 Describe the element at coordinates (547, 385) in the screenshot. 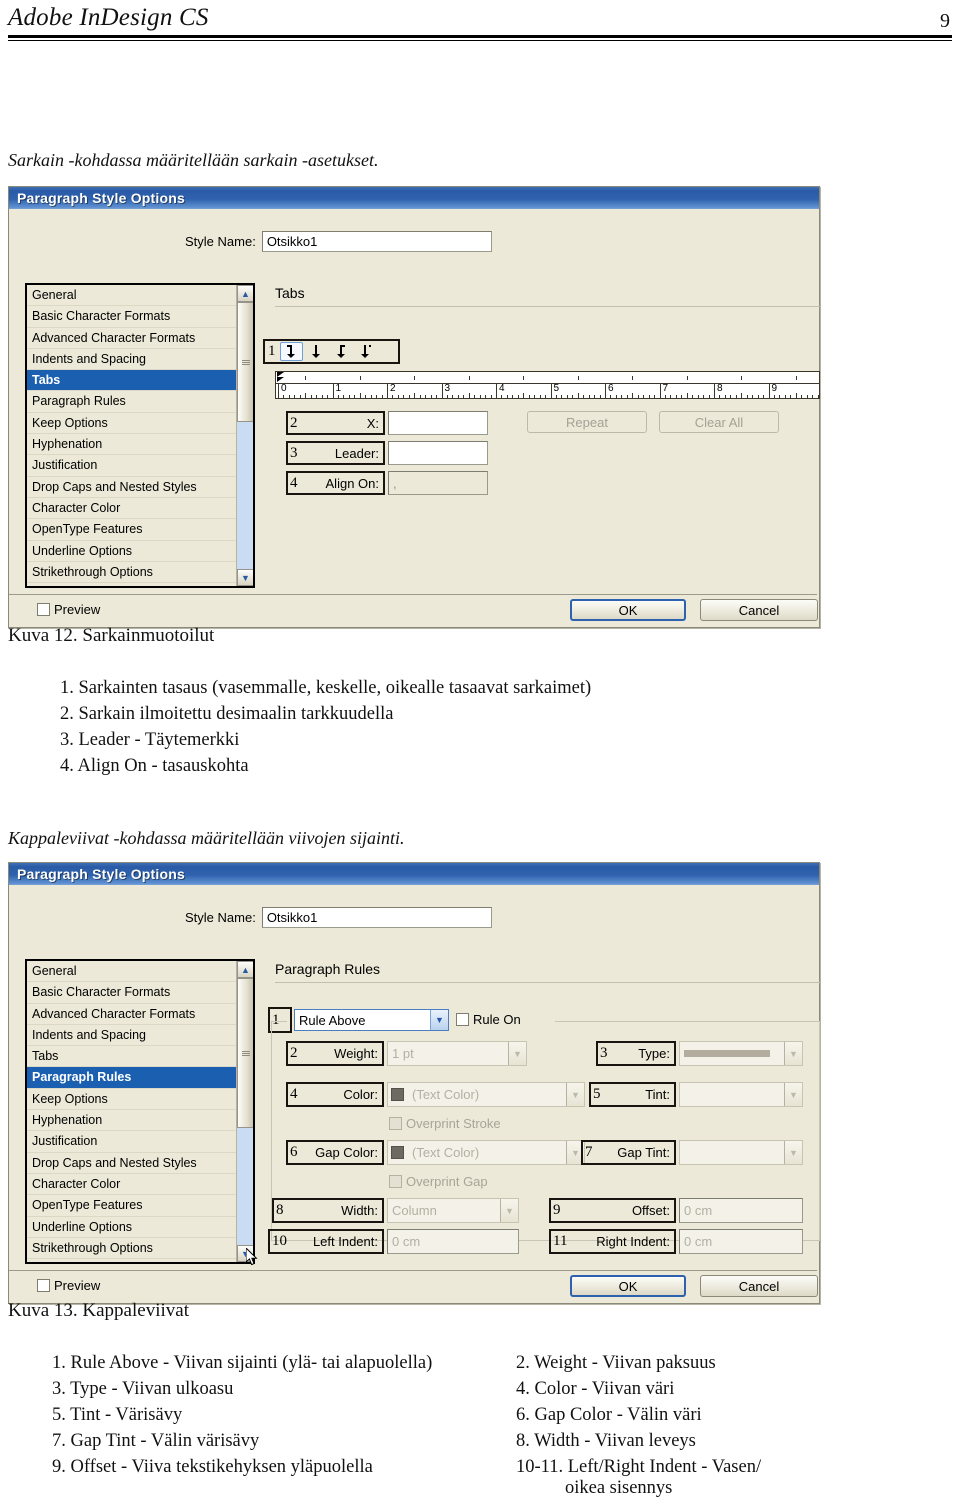

I see `tab-ruler: 0123456789` at that location.